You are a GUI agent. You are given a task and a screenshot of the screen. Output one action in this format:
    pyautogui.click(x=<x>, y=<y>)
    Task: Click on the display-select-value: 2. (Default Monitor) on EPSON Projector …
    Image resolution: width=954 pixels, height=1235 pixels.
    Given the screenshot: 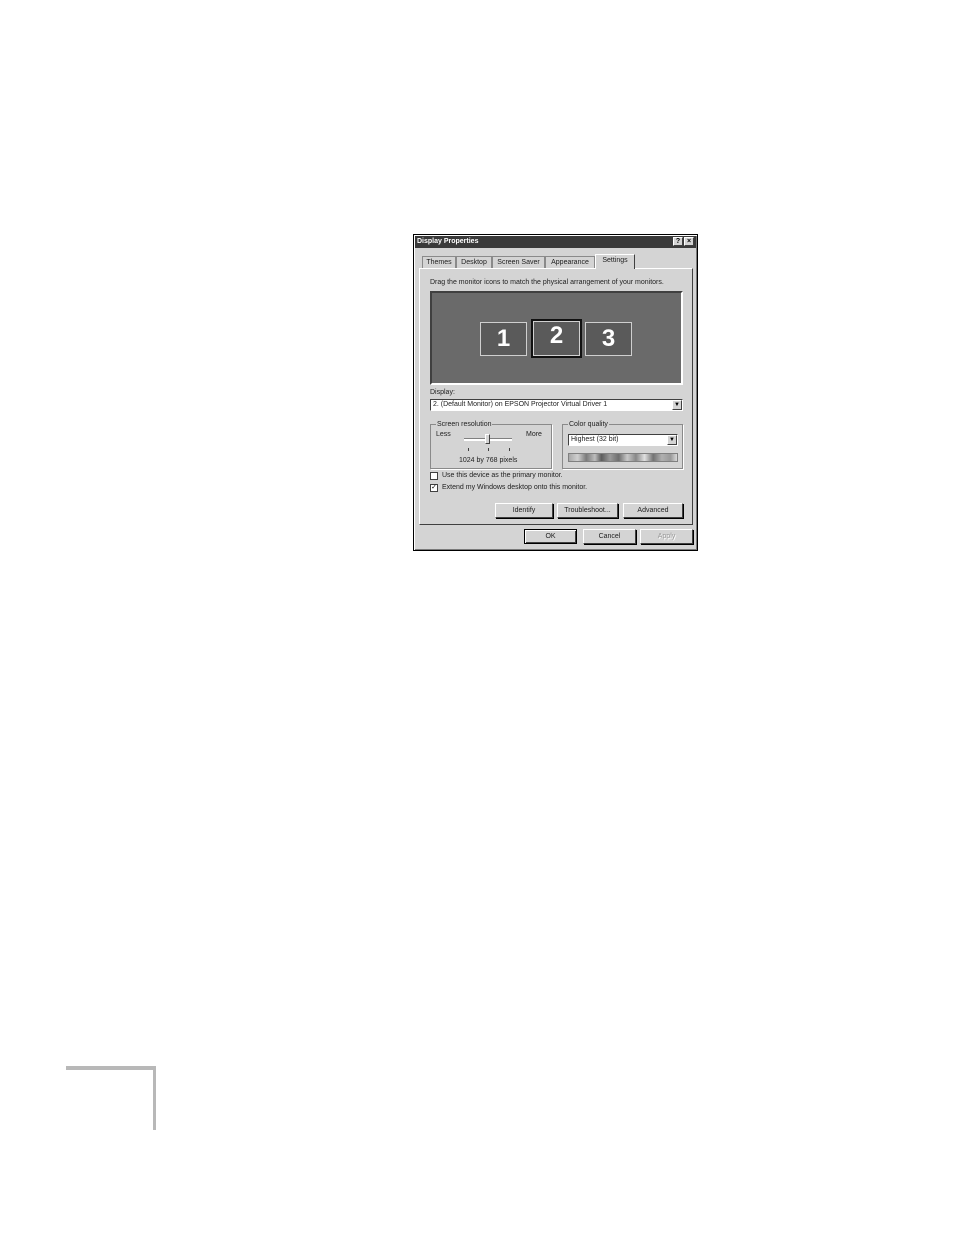 What is the action you would take?
    pyautogui.click(x=520, y=404)
    